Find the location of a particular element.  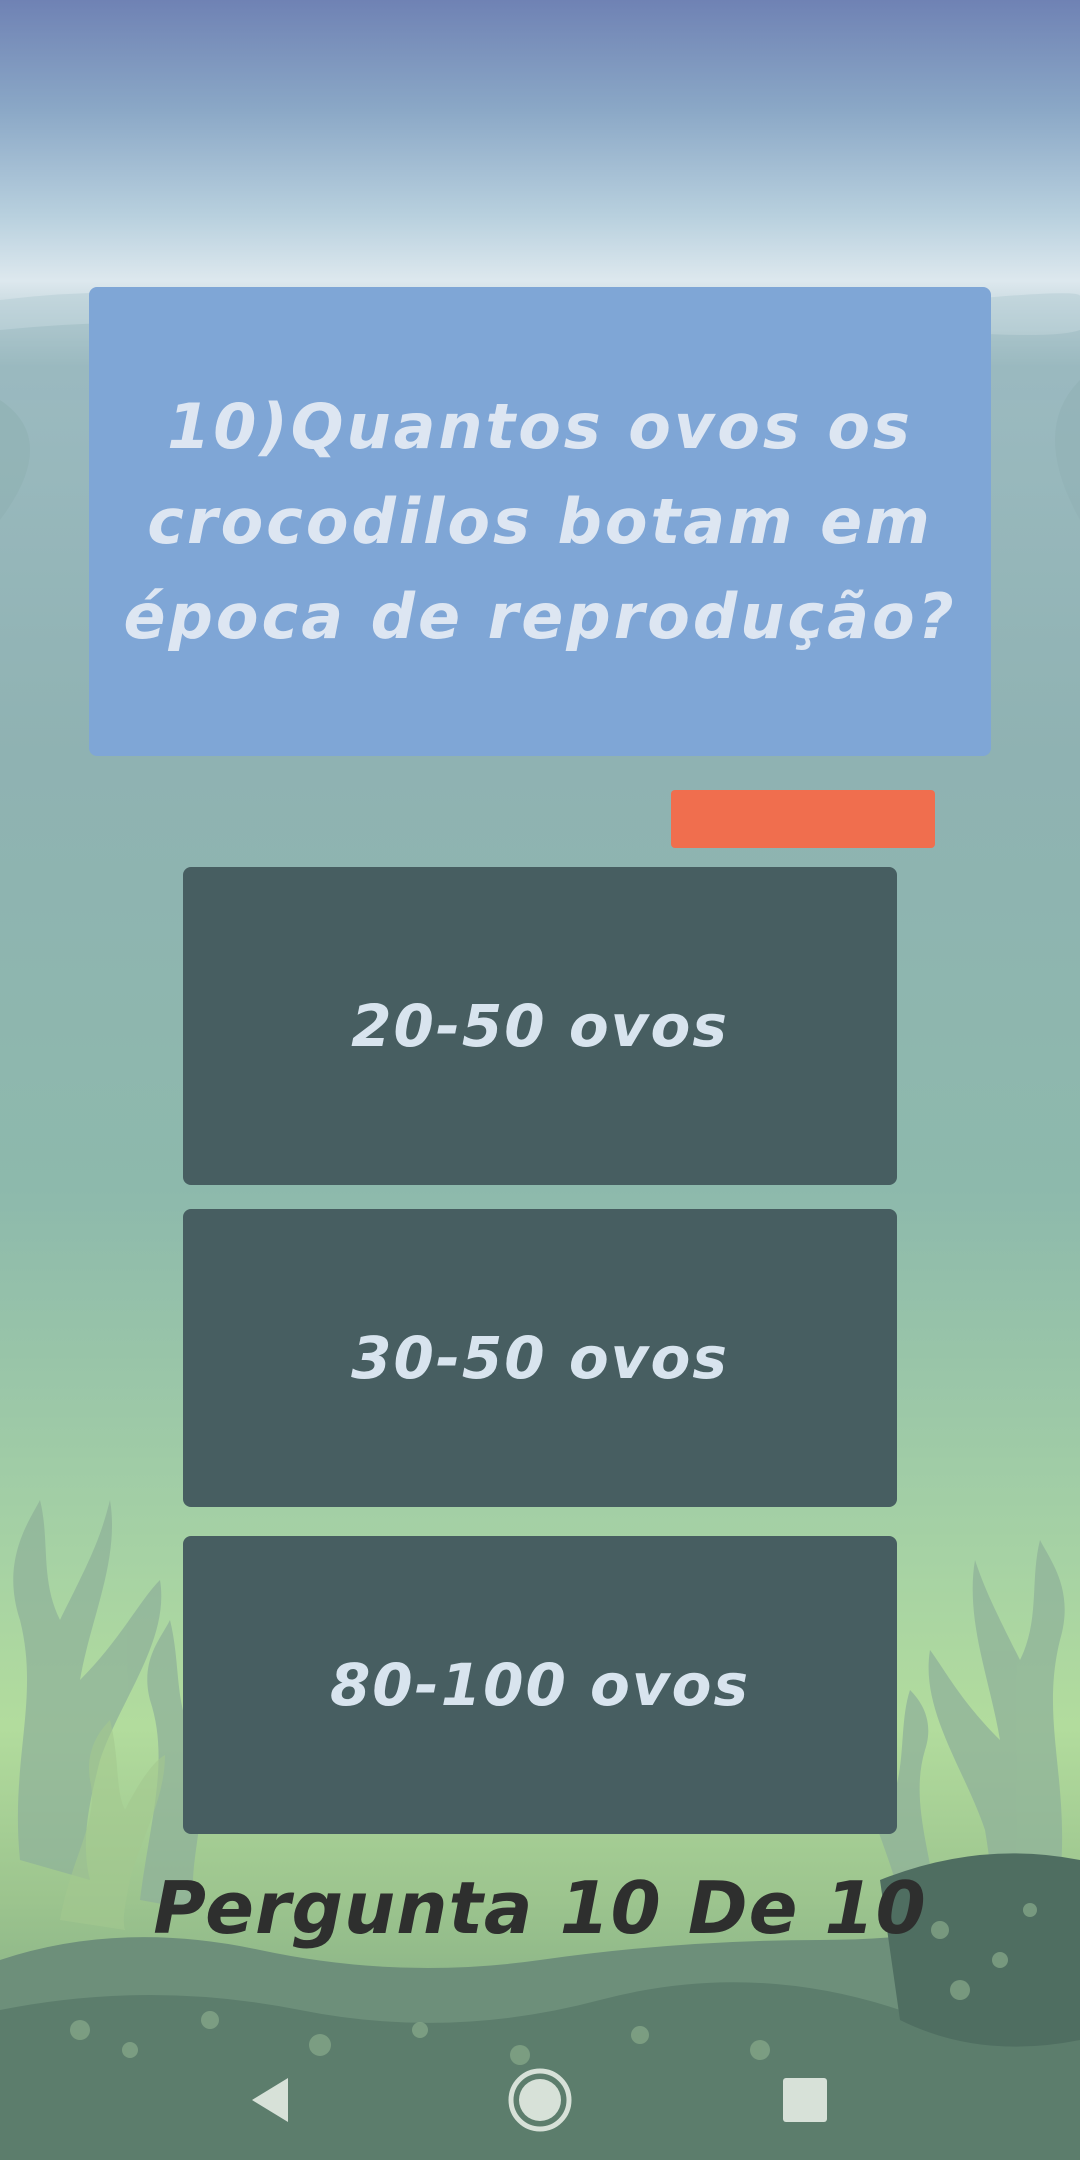

answer-label: 30-50 ovos is located at coordinates (540, 1358).